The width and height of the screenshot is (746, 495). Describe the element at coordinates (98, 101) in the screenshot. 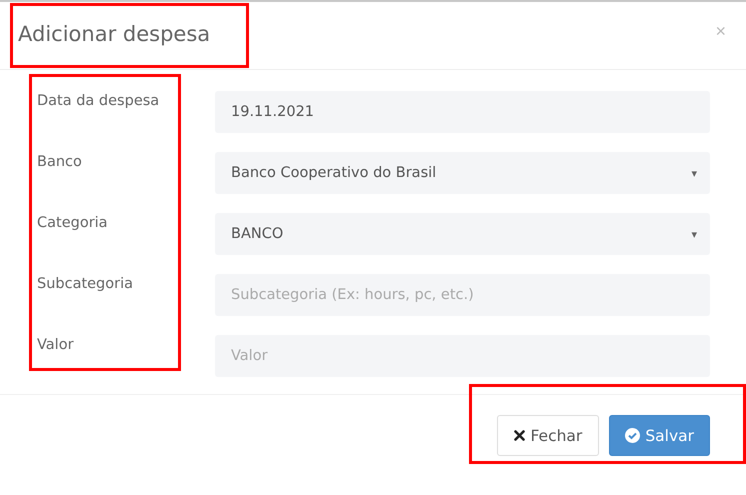

I see `field-label: Data da despesa` at that location.